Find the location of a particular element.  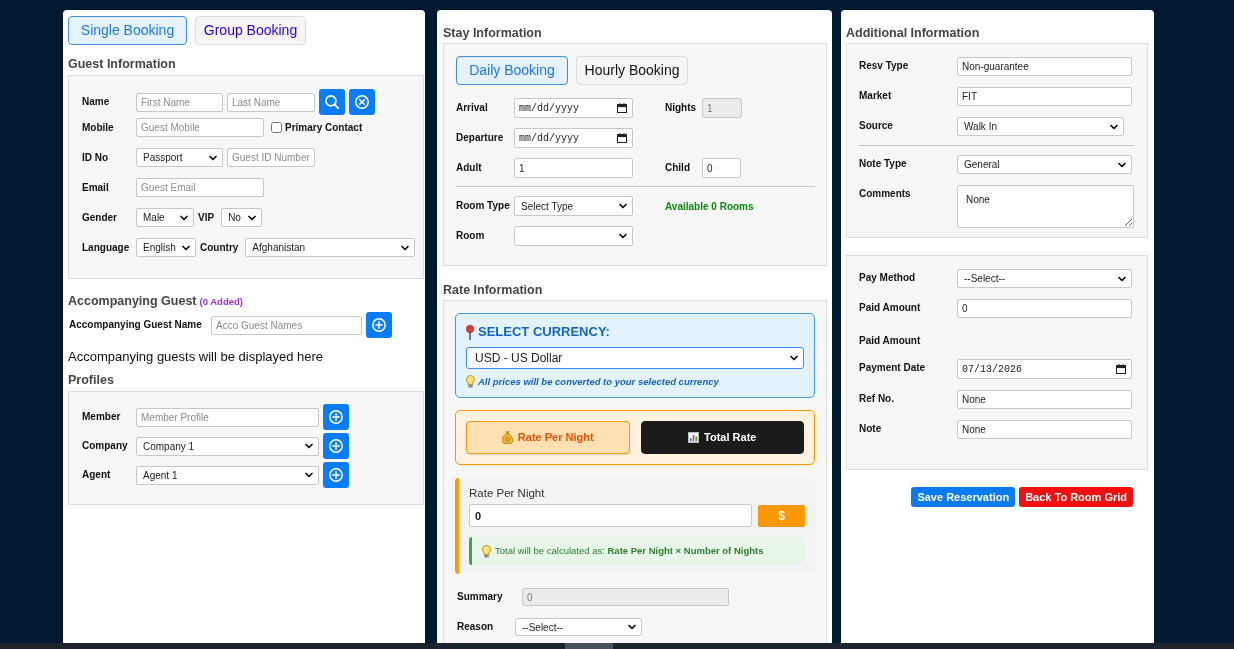

select-field: Passport is located at coordinates (179, 157).